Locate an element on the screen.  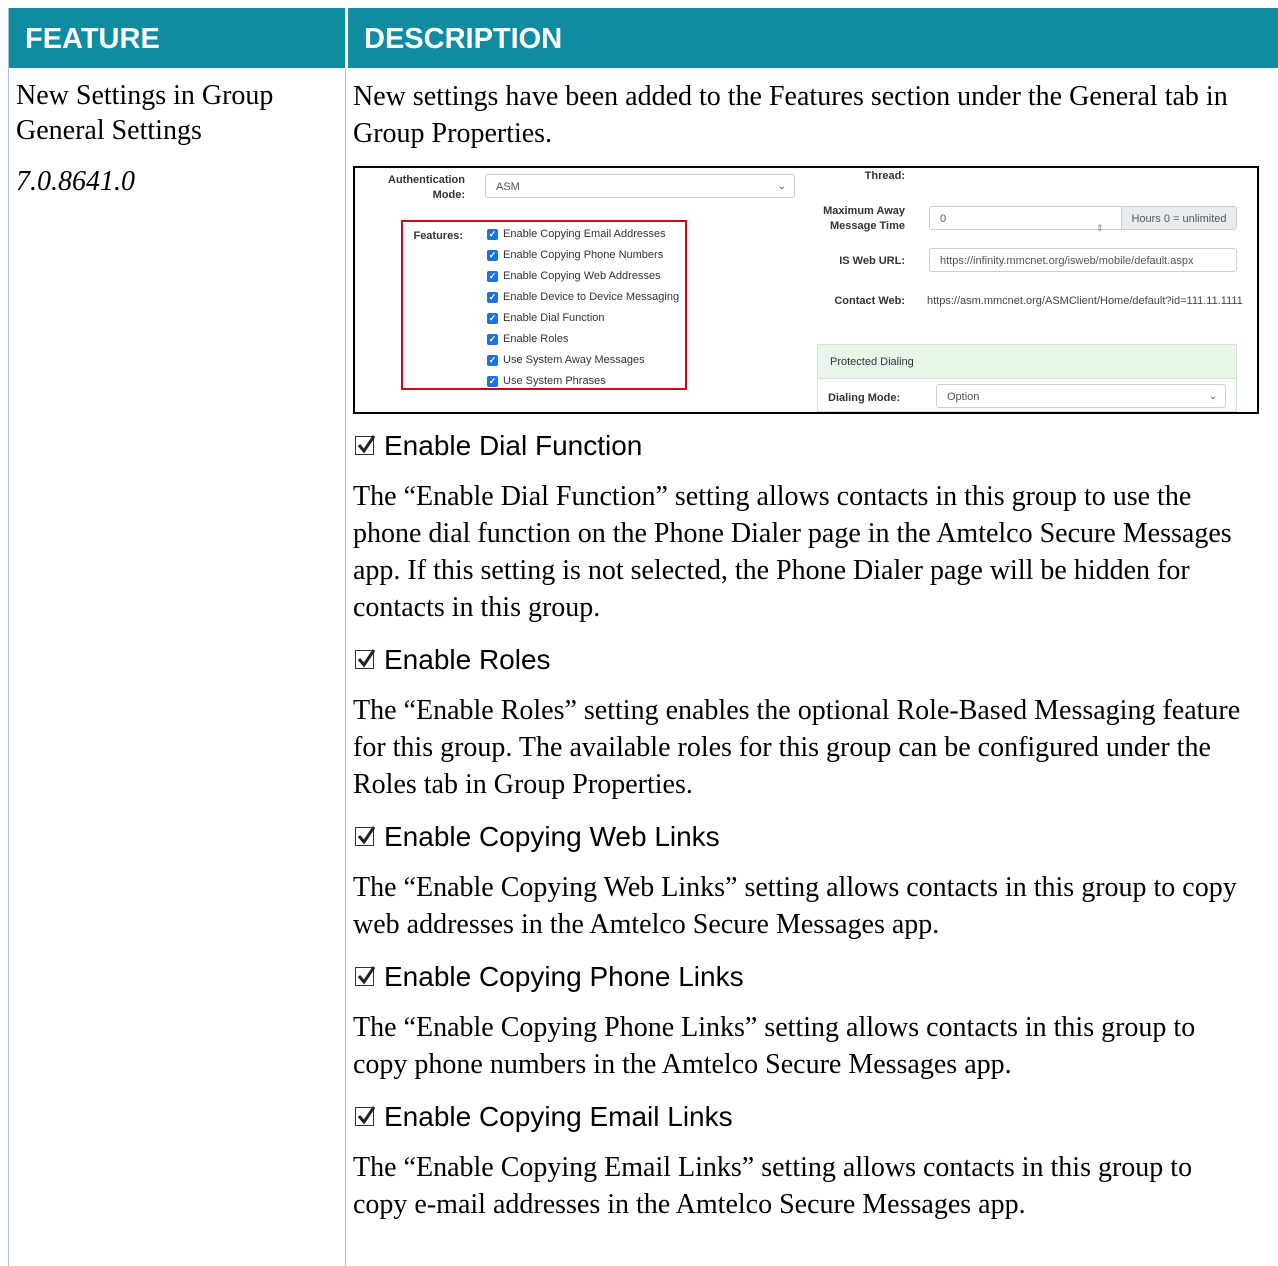
feature-item-label: Enable Device to Device Messaging is located at coordinates (591, 297).